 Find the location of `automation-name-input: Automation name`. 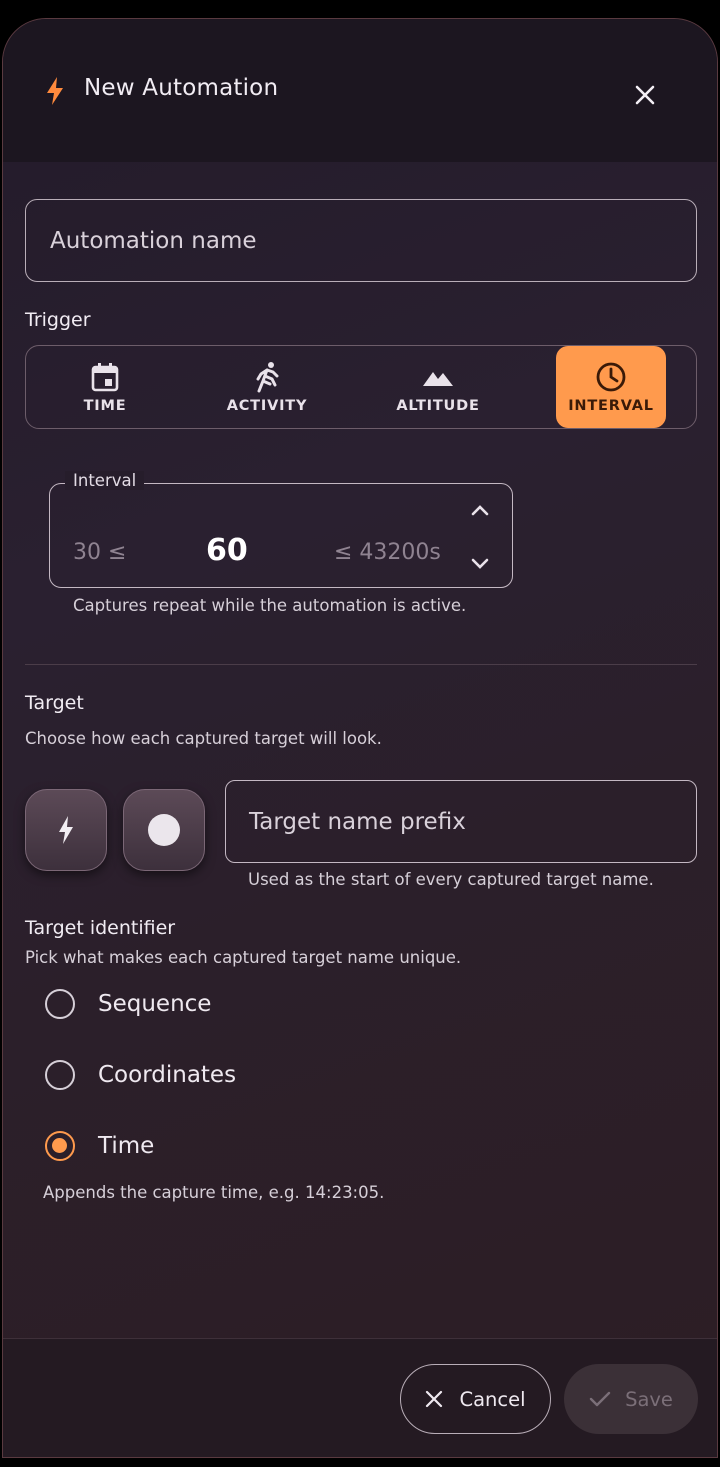

automation-name-input: Automation name is located at coordinates (361, 240).